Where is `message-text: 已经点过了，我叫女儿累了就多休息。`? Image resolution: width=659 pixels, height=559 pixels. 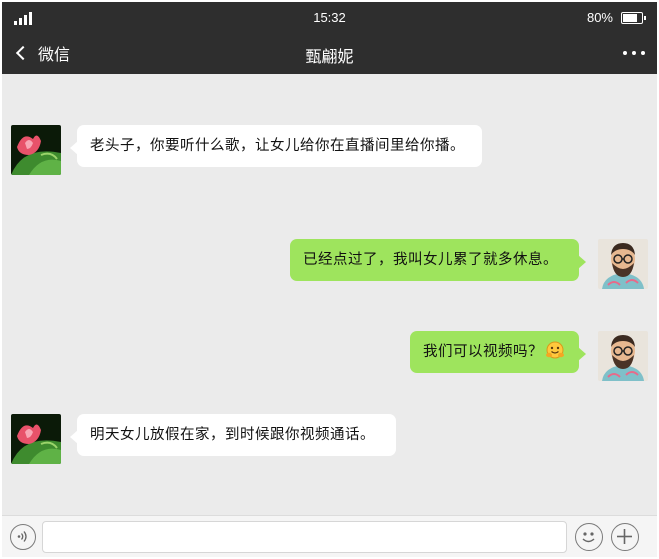
message-text: 已经点过了，我叫女儿累了就多休息。 is located at coordinates (430, 260).